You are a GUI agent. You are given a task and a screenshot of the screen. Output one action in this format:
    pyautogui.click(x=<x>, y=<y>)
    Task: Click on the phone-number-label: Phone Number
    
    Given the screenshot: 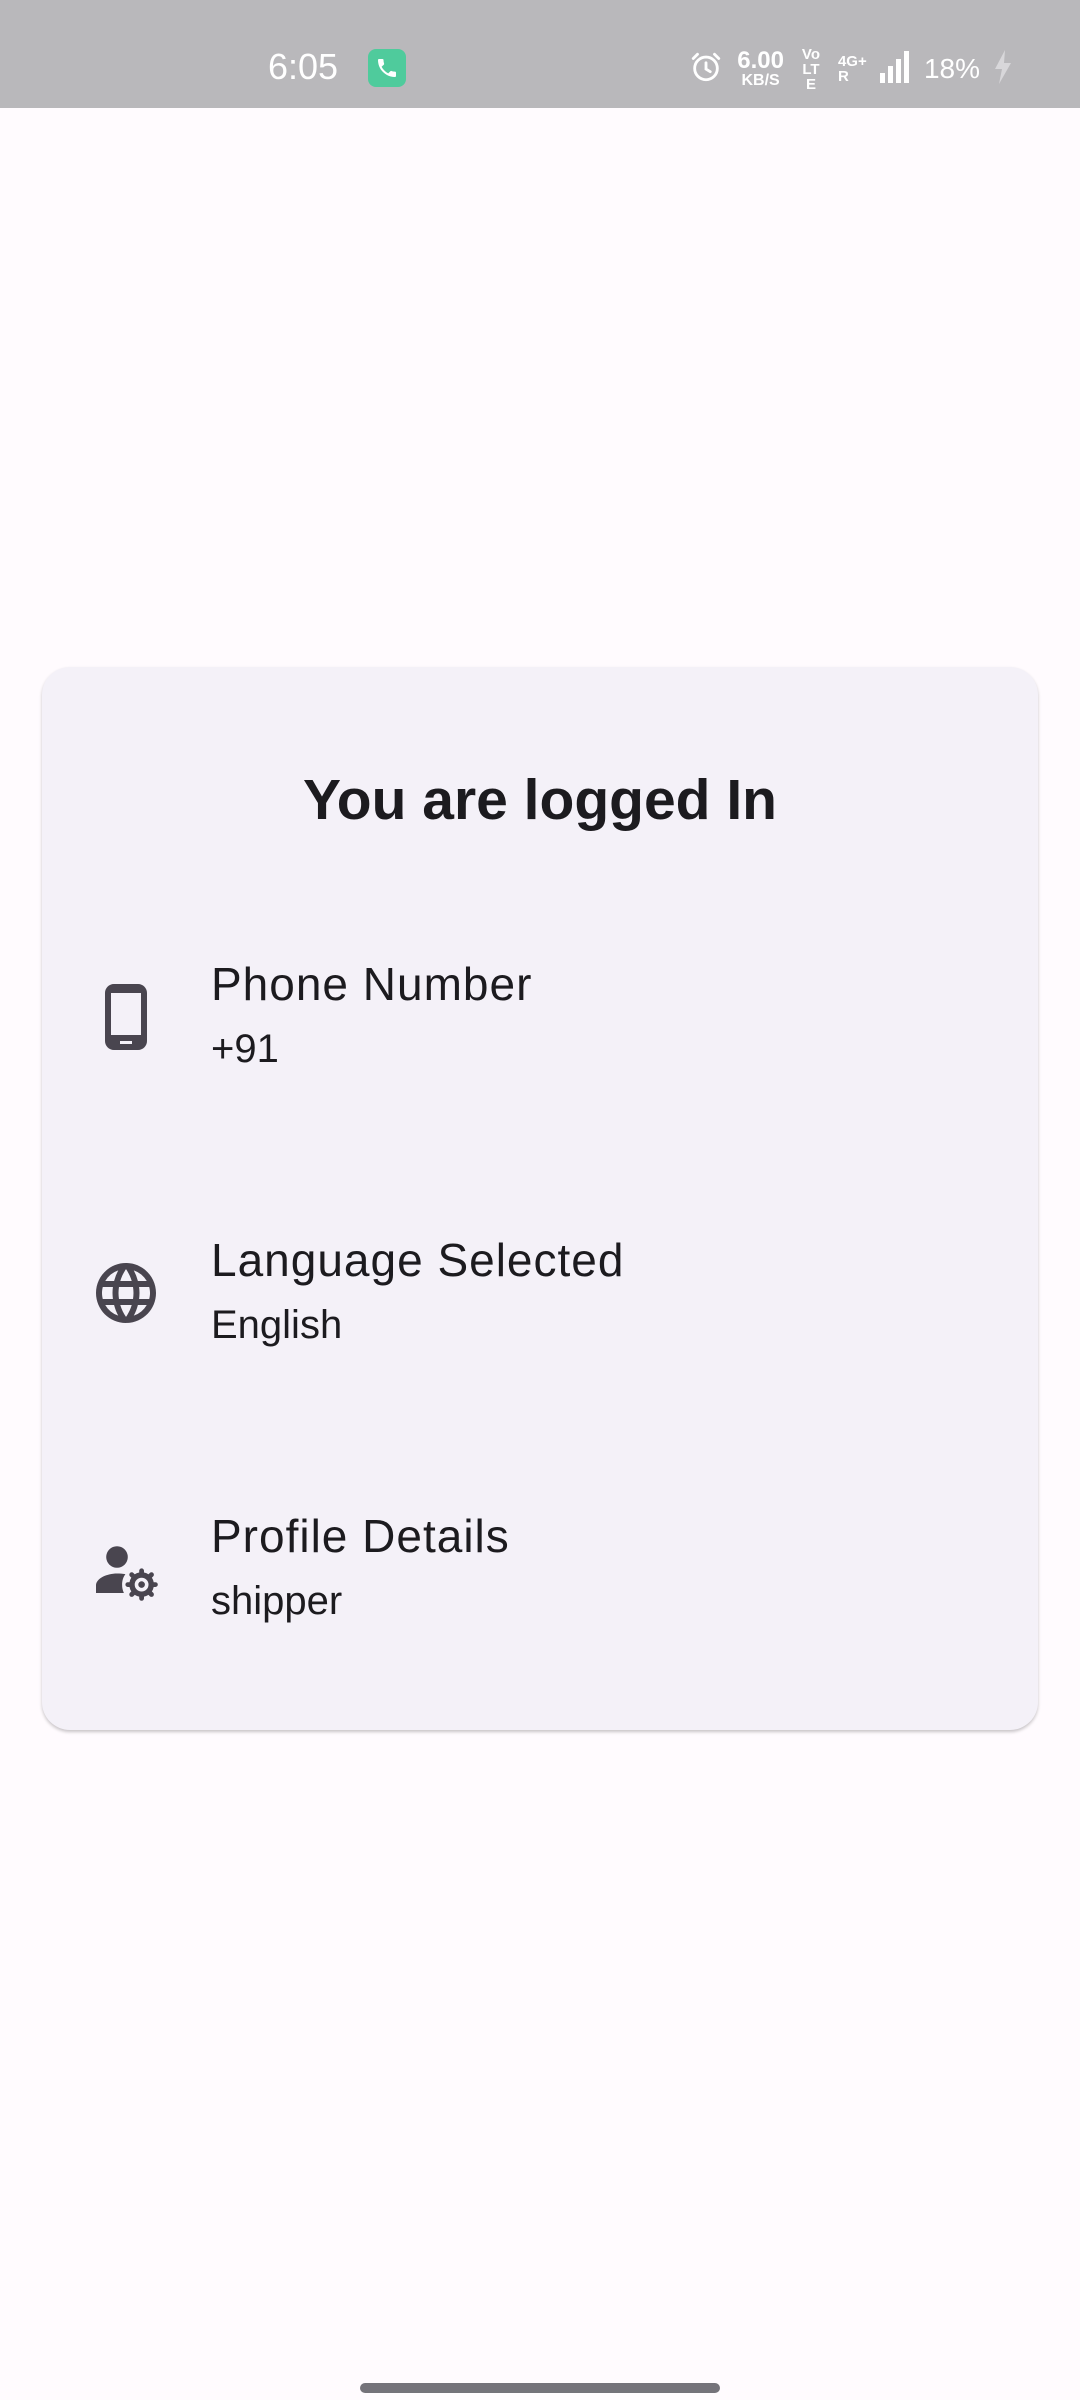 What is the action you would take?
    pyautogui.click(x=372, y=984)
    